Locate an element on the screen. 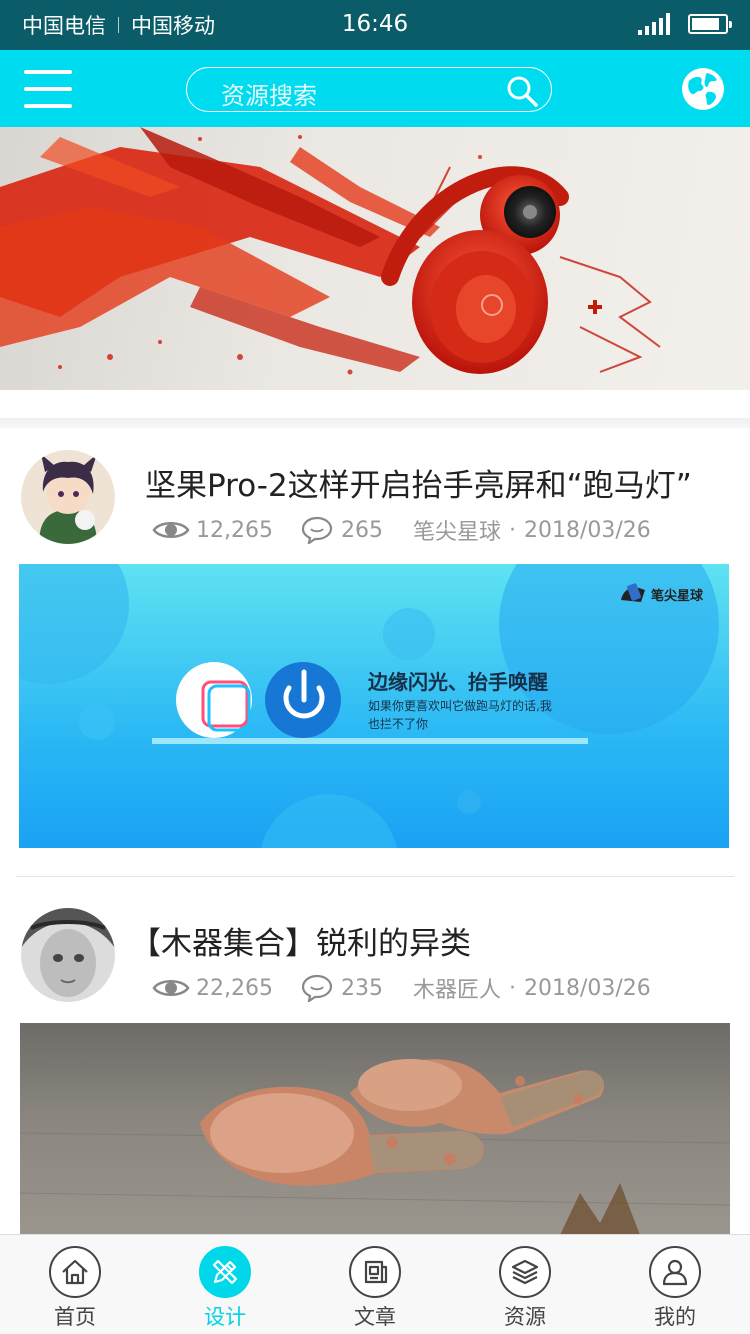  globe-icon is located at coordinates (703, 89).